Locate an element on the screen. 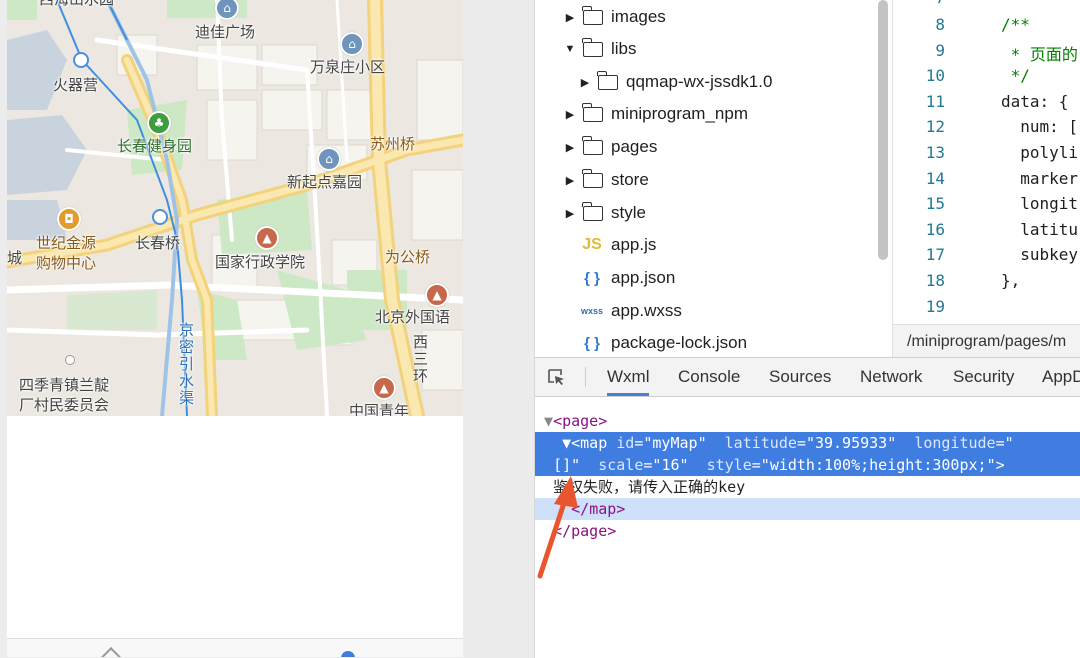 The height and width of the screenshot is (658, 1080). code-line: marker is located at coordinates (1040, 178).